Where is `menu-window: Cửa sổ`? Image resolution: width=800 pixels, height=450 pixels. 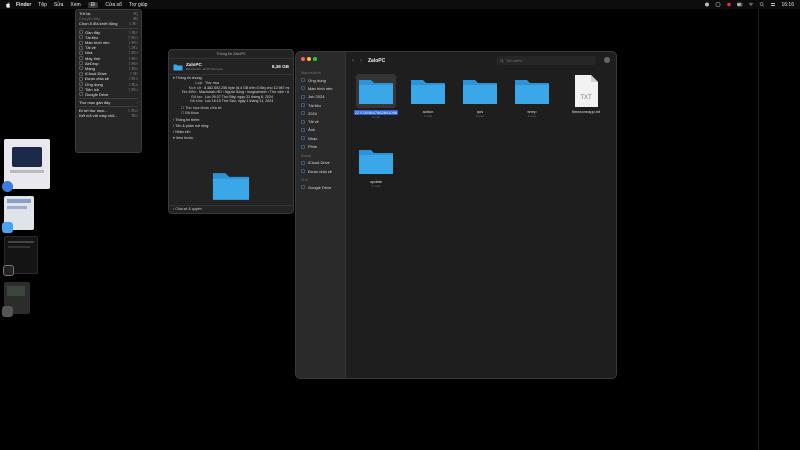
menu-window: Cửa sổ is located at coordinates (113, 5).